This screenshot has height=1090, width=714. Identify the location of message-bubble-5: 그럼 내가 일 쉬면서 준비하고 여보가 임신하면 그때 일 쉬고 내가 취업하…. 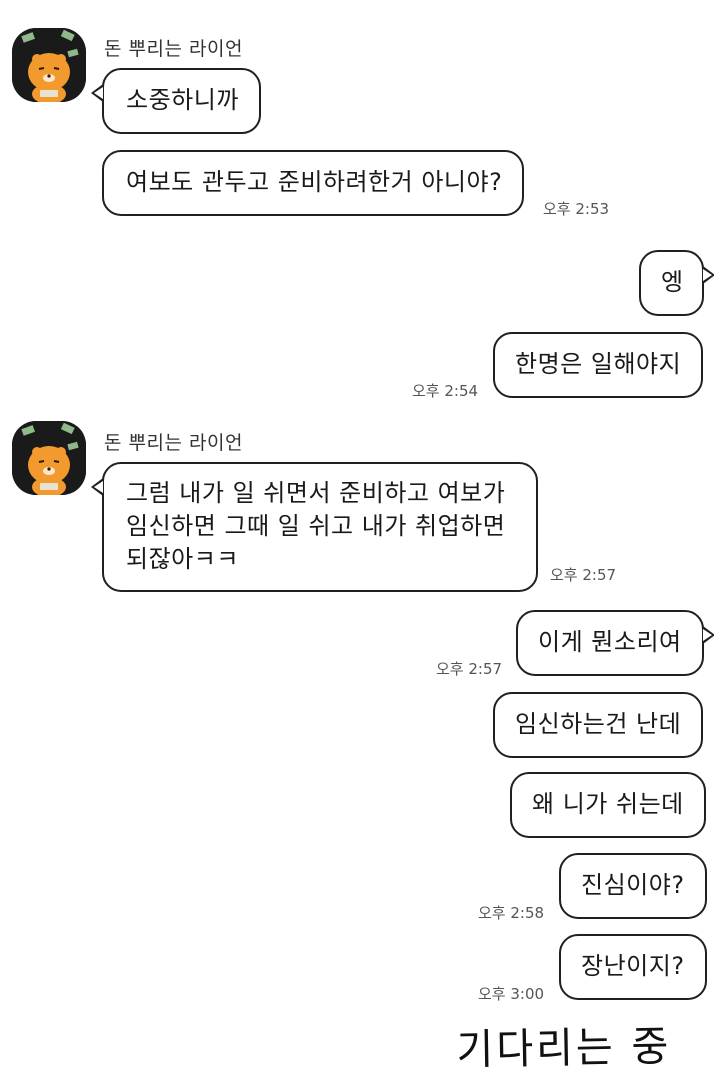
(314, 527).